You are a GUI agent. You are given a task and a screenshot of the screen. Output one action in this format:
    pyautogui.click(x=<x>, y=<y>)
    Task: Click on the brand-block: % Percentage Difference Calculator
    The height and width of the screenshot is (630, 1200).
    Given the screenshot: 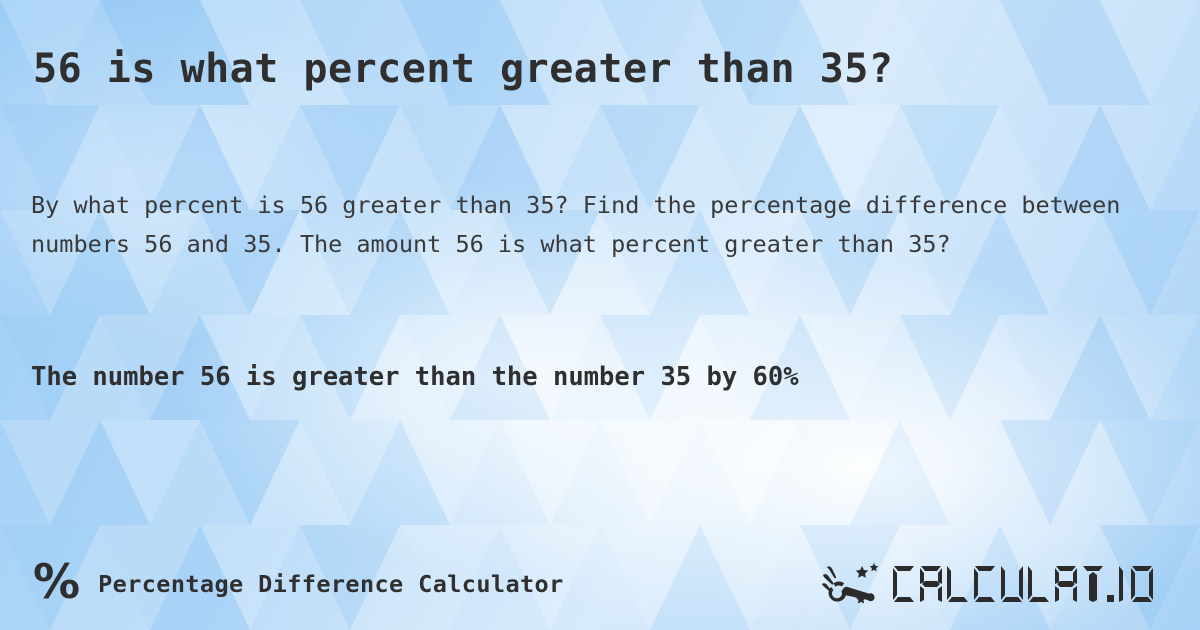 What is the action you would take?
    pyautogui.click(x=298, y=582)
    